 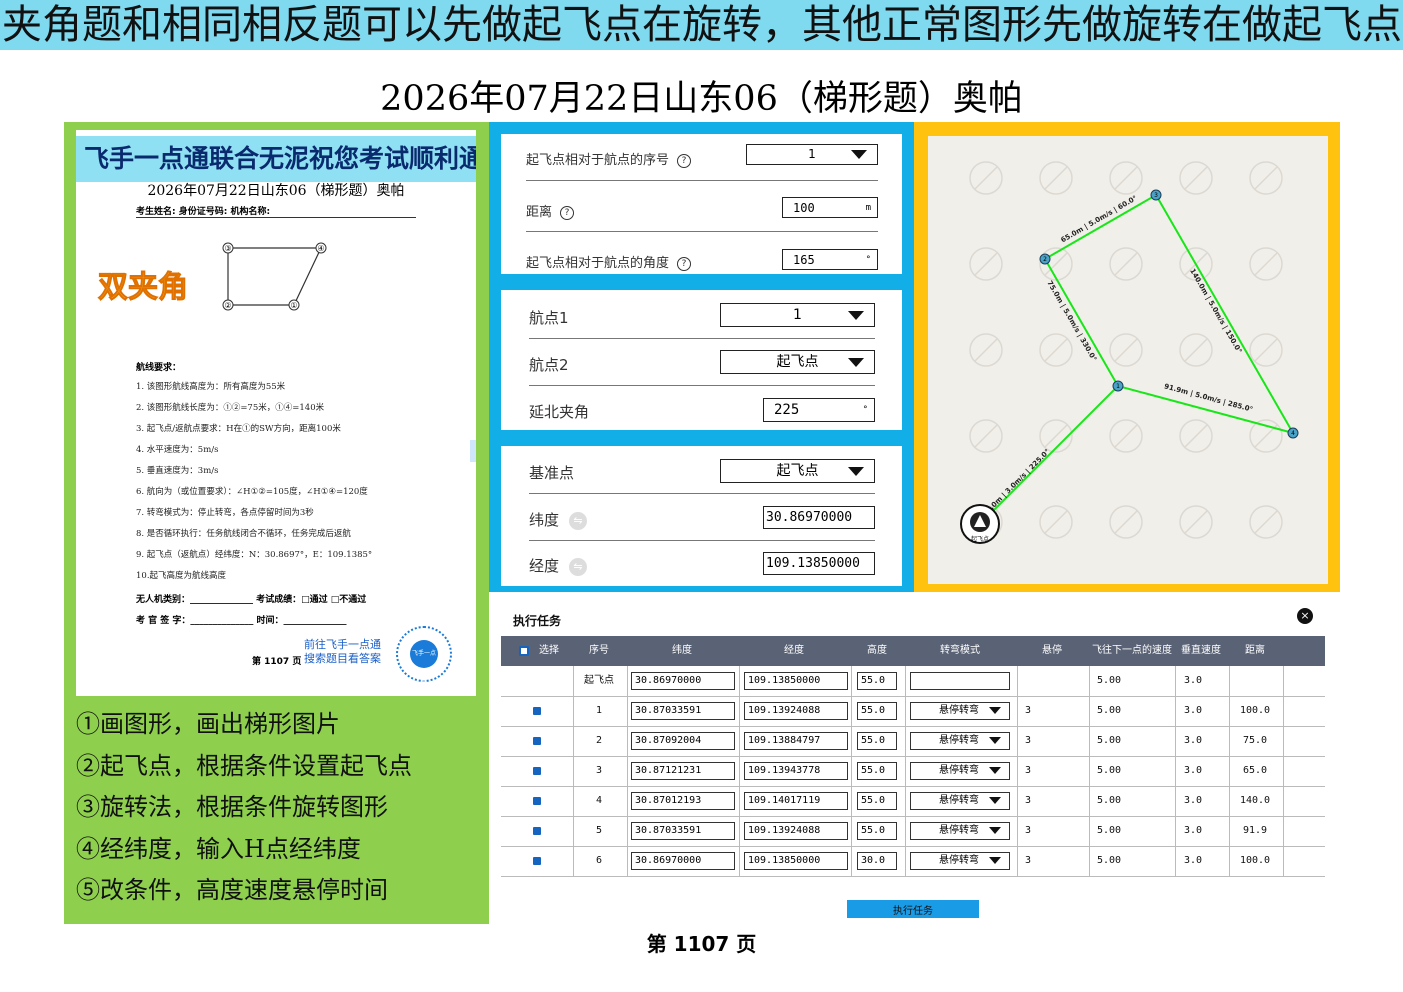 What do you see at coordinates (797, 362) in the screenshot?
I see `wp2-dropdown: 起飞点` at bounding box center [797, 362].